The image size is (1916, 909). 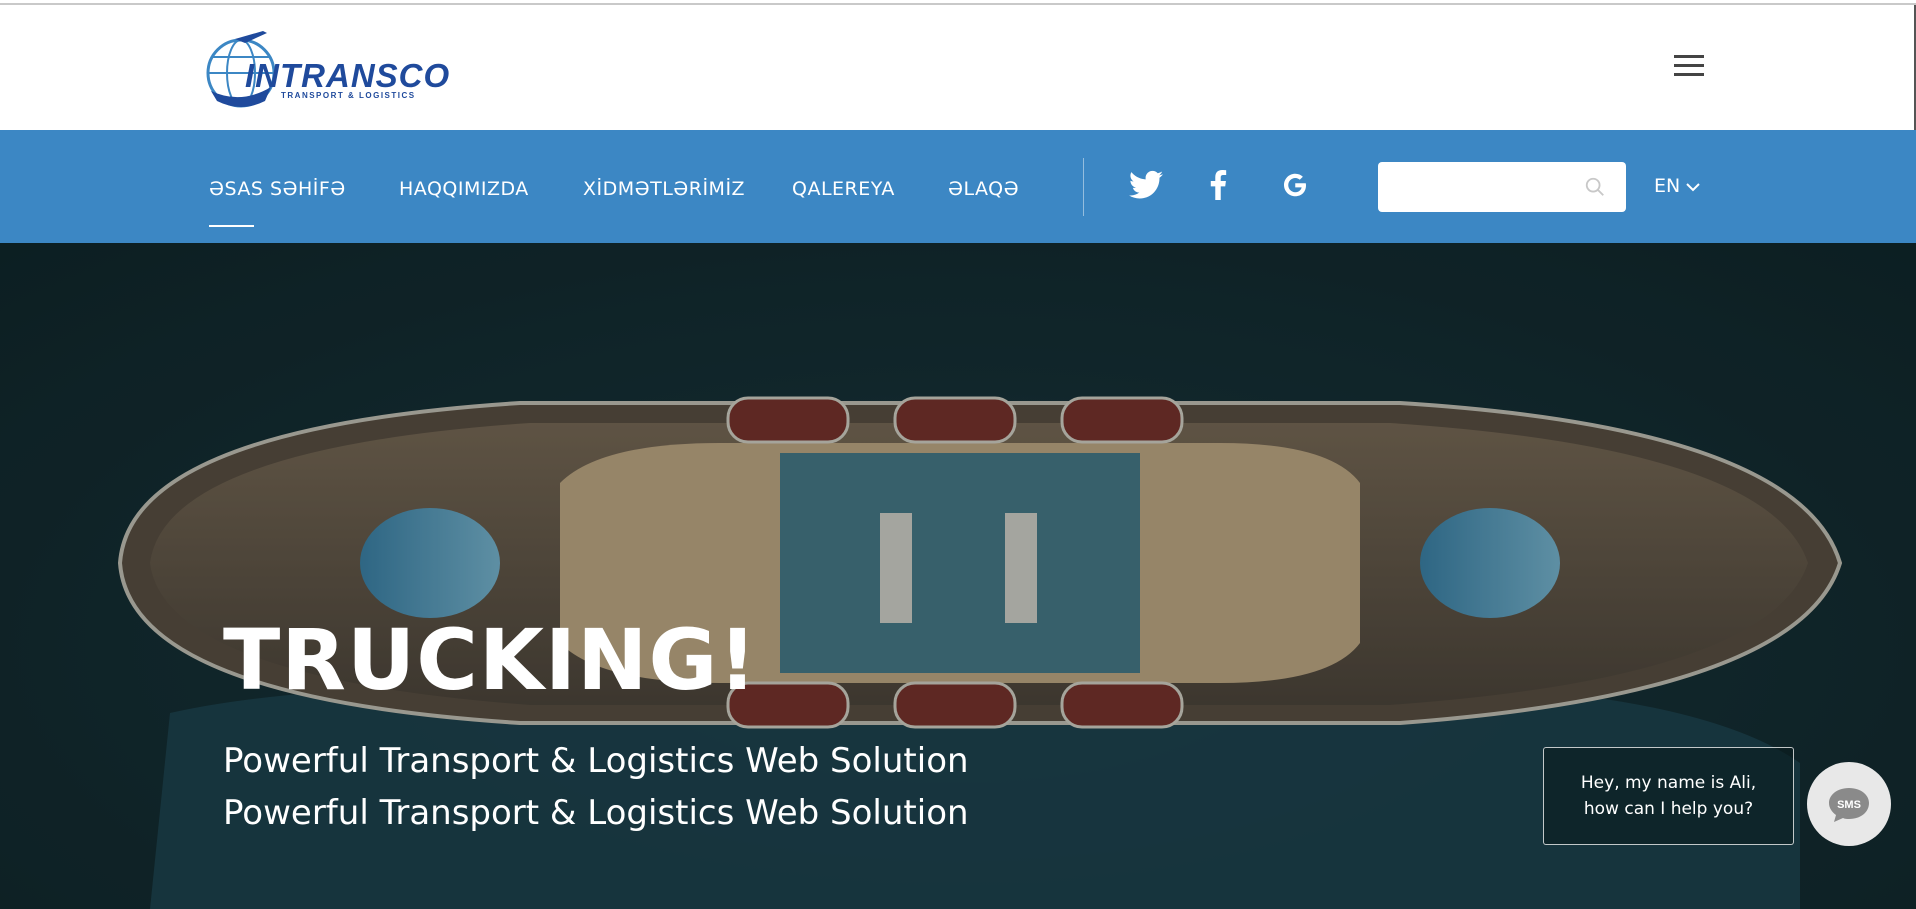 What do you see at coordinates (348, 95) in the screenshot?
I see `logo-tagline: TRANSPORT & LOGISTICS` at bounding box center [348, 95].